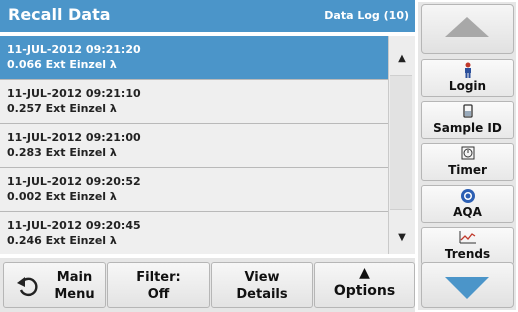  What do you see at coordinates (62, 240) in the screenshot?
I see `list-item-value: 0.246 Ext Einzel λ` at bounding box center [62, 240].